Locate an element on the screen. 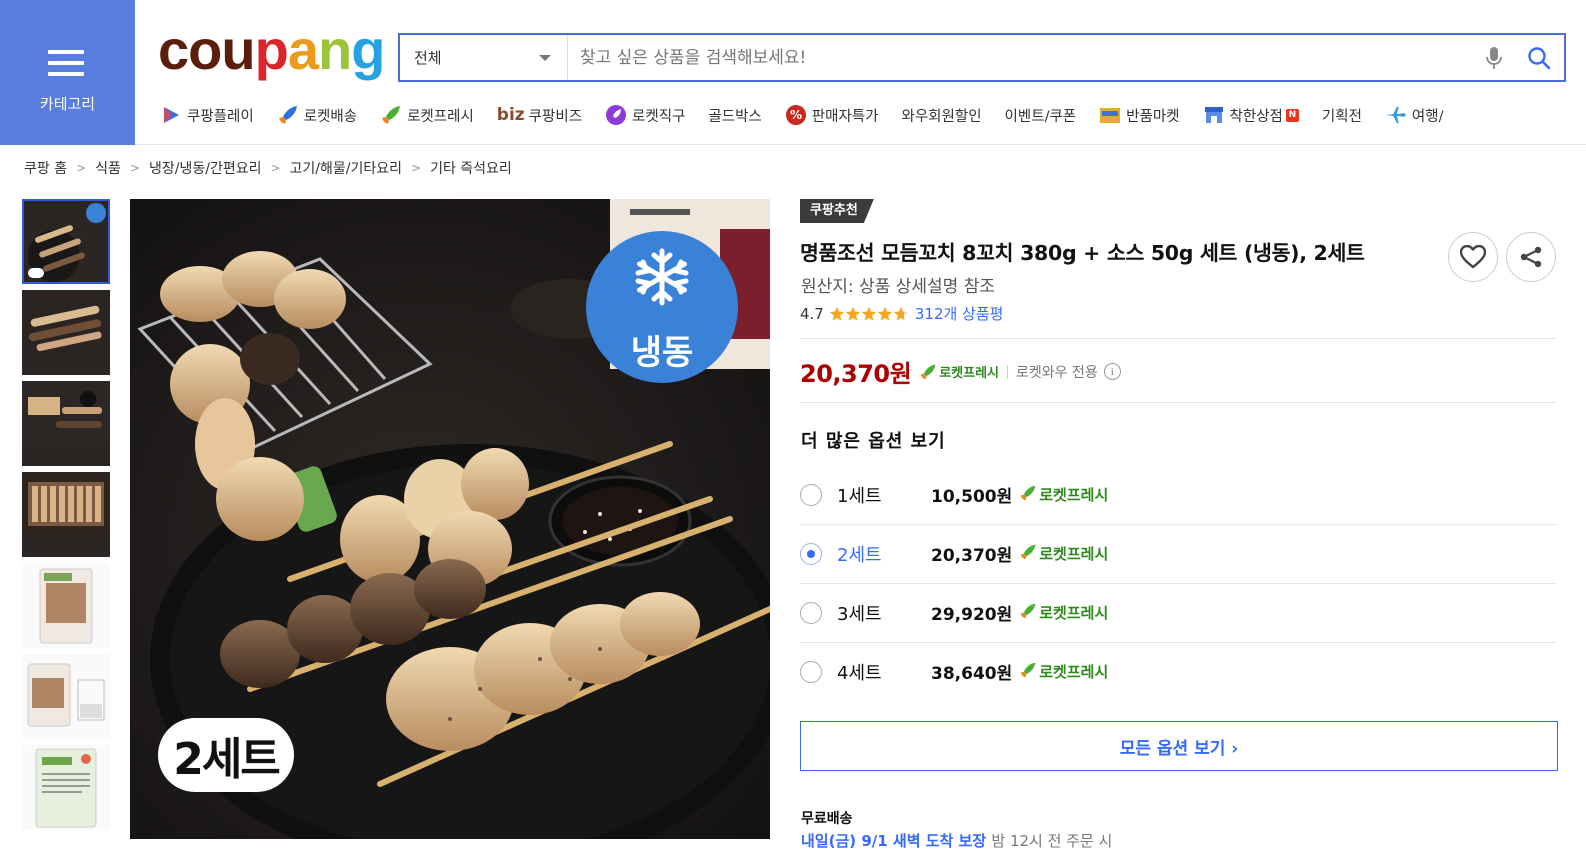  frozen-label: 냉동 is located at coordinates (662, 353).